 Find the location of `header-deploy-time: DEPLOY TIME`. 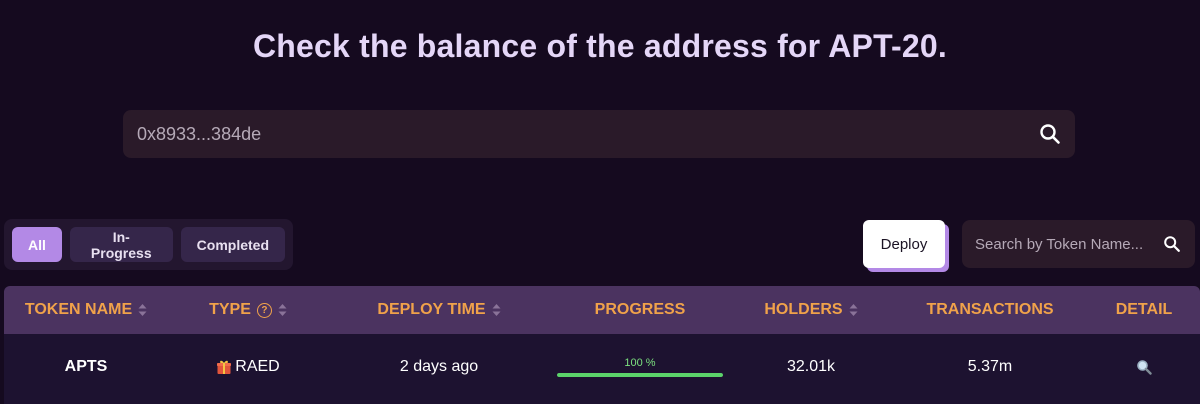

header-deploy-time: DEPLOY TIME is located at coordinates (439, 310).